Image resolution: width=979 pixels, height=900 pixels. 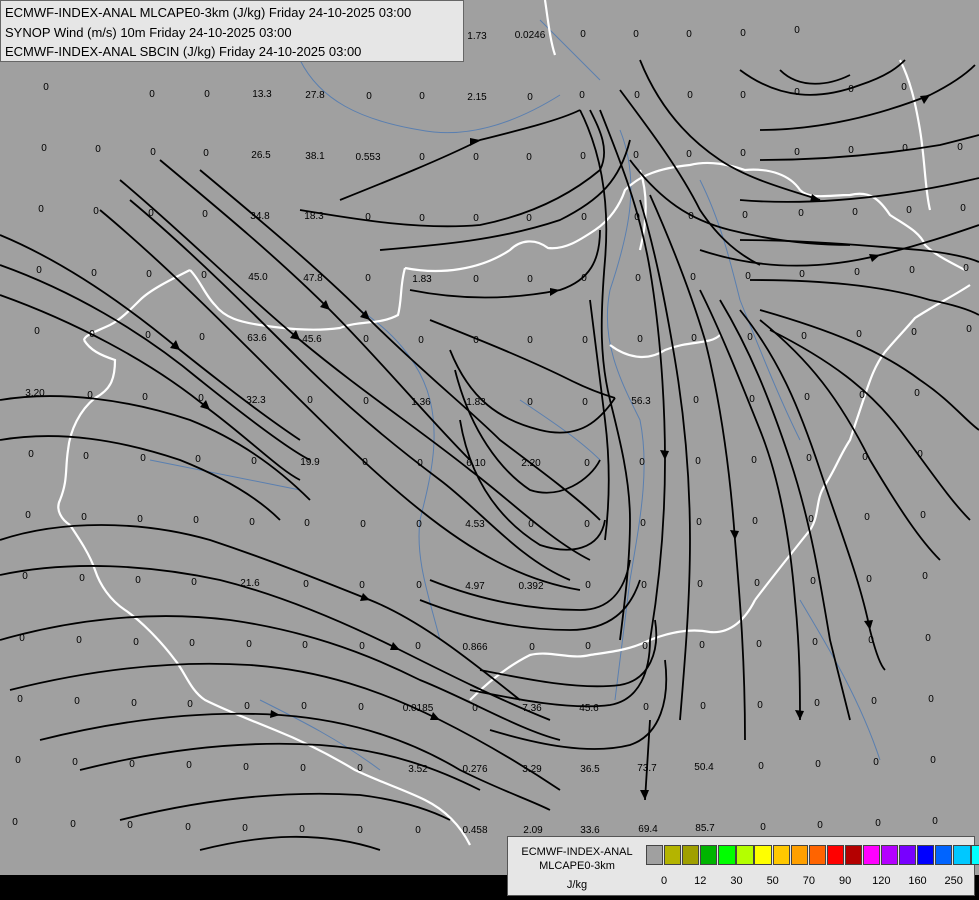 What do you see at coordinates (532, 708) in the screenshot?
I see `cape-value-label: 7.36` at bounding box center [532, 708].